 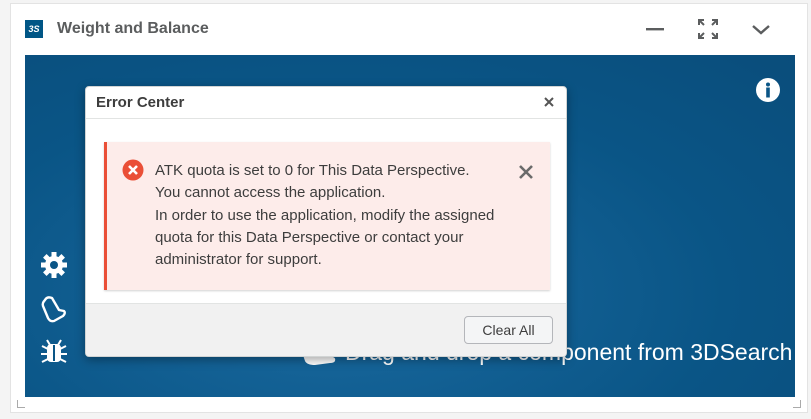 I want to click on resize-handle-left, so click(x=21, y=404).